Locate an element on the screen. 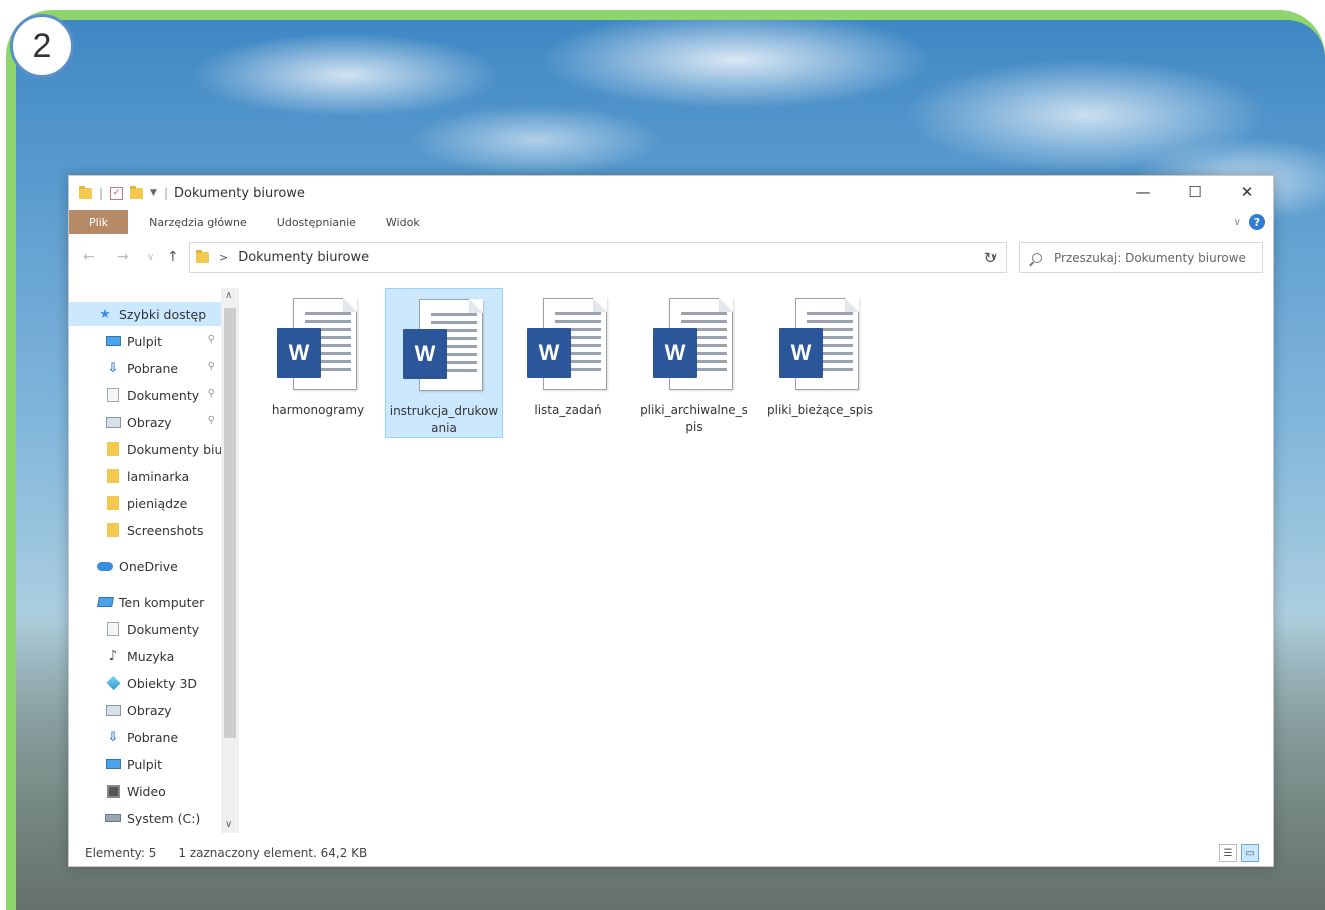  refresh-icon: ↻ is located at coordinates (990, 258).